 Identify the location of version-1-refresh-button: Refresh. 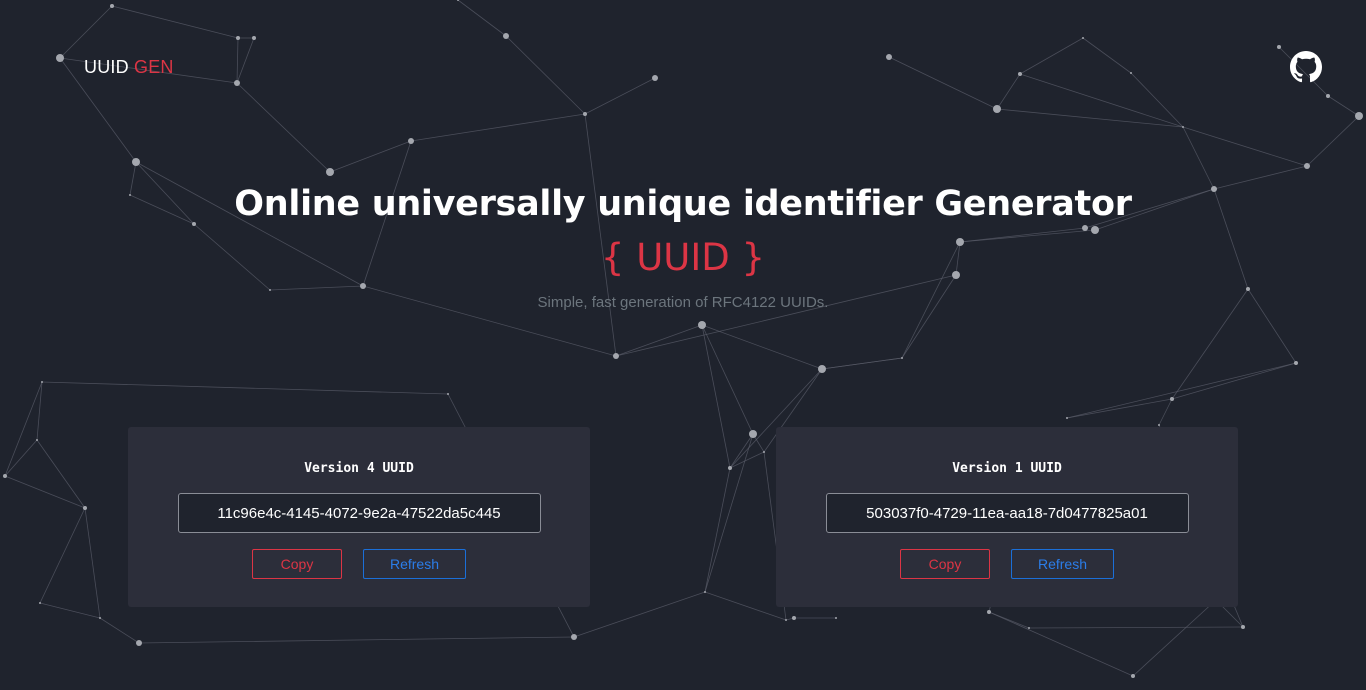
(1062, 564).